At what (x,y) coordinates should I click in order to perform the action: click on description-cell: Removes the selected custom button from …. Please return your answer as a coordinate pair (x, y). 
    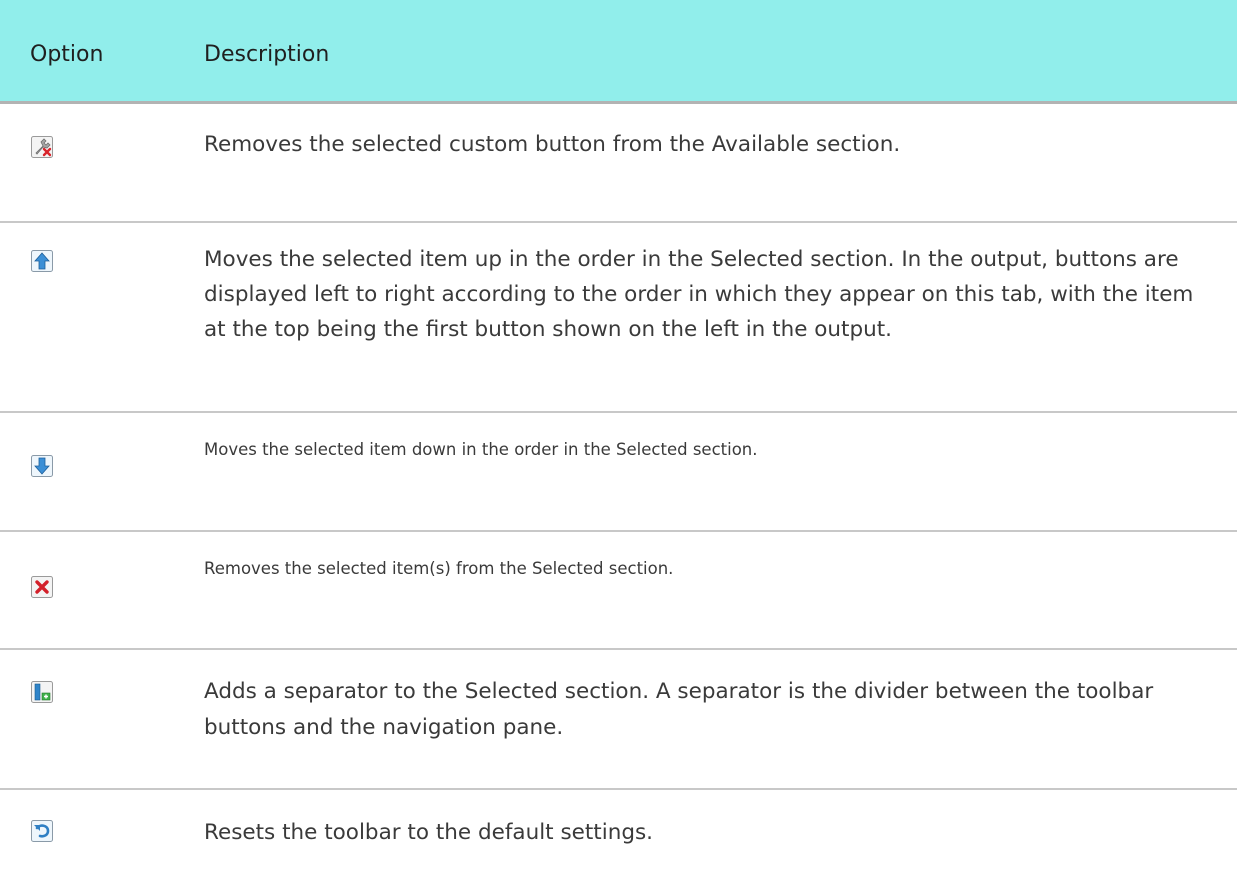
    Looking at the image, I should click on (720, 162).